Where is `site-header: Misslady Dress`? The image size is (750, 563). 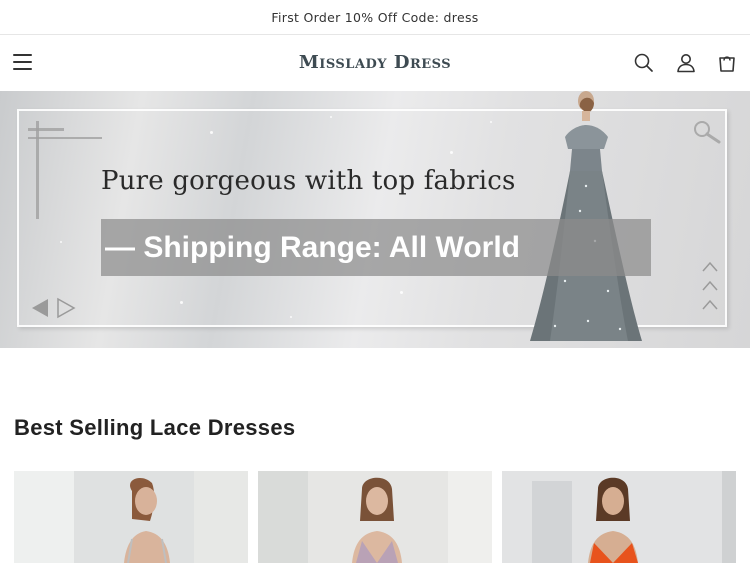 site-header: Misslady Dress is located at coordinates (375, 63).